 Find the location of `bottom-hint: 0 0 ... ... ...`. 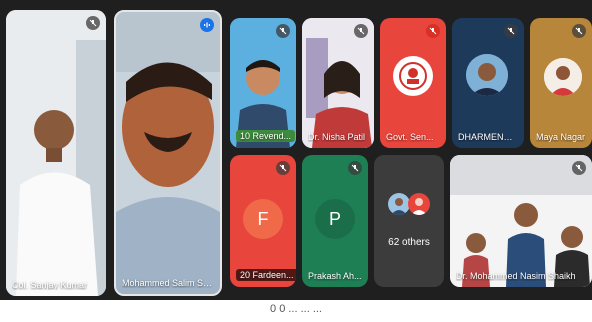

bottom-hint: 0 0 ... ... ... is located at coordinates (296, 309).